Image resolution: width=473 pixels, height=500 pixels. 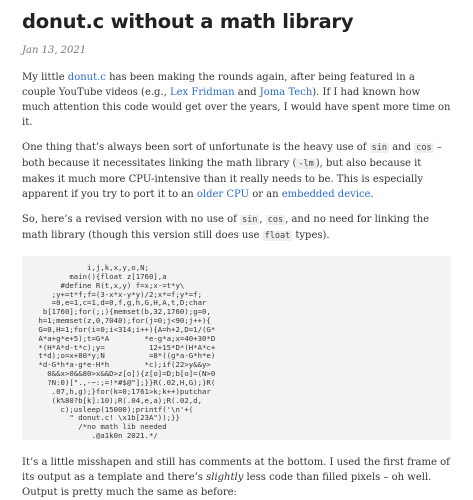 What do you see at coordinates (225, 477) in the screenshot?
I see `emphasis: slightly` at bounding box center [225, 477].